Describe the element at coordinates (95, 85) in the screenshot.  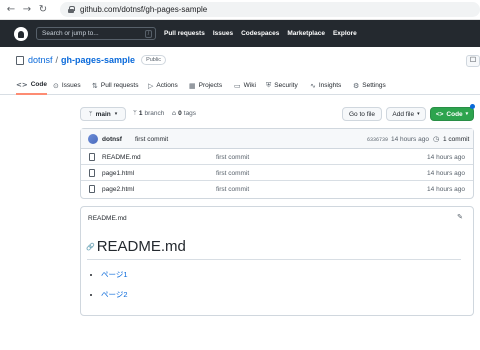
I see `pull-request-icon: ⇅` at that location.